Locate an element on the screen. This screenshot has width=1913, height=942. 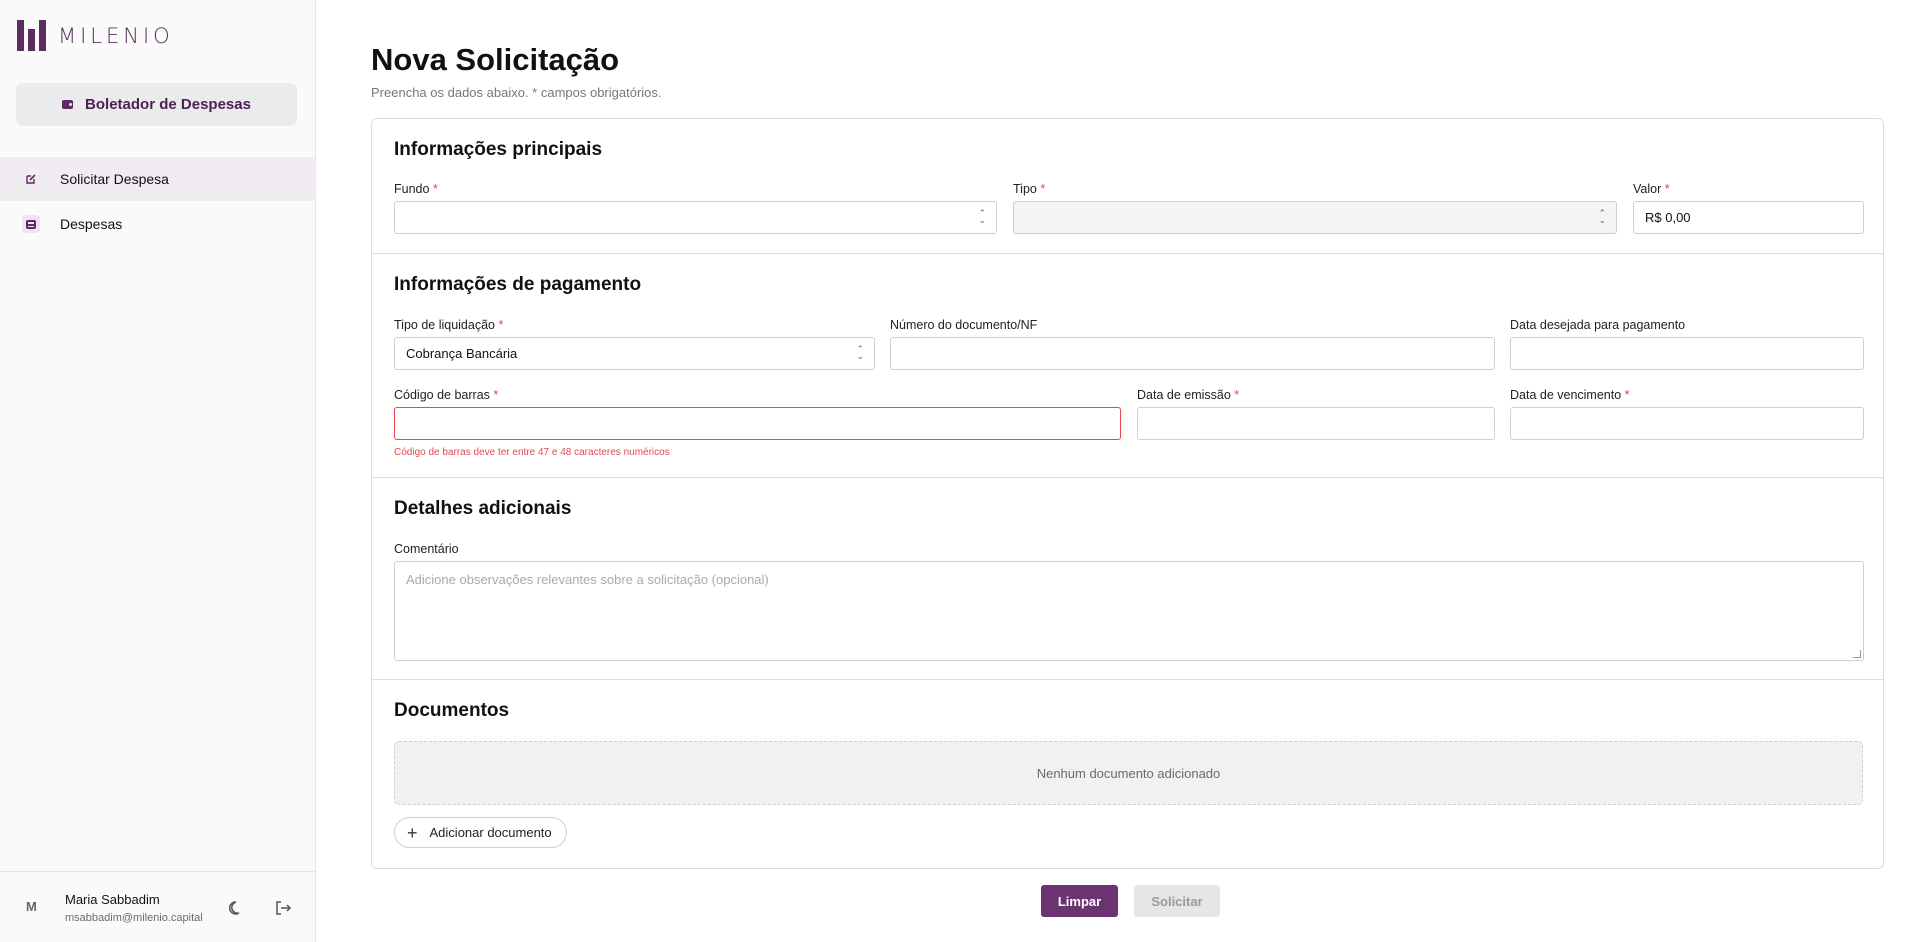
sidebar-item-label: Despesas is located at coordinates (91, 224).